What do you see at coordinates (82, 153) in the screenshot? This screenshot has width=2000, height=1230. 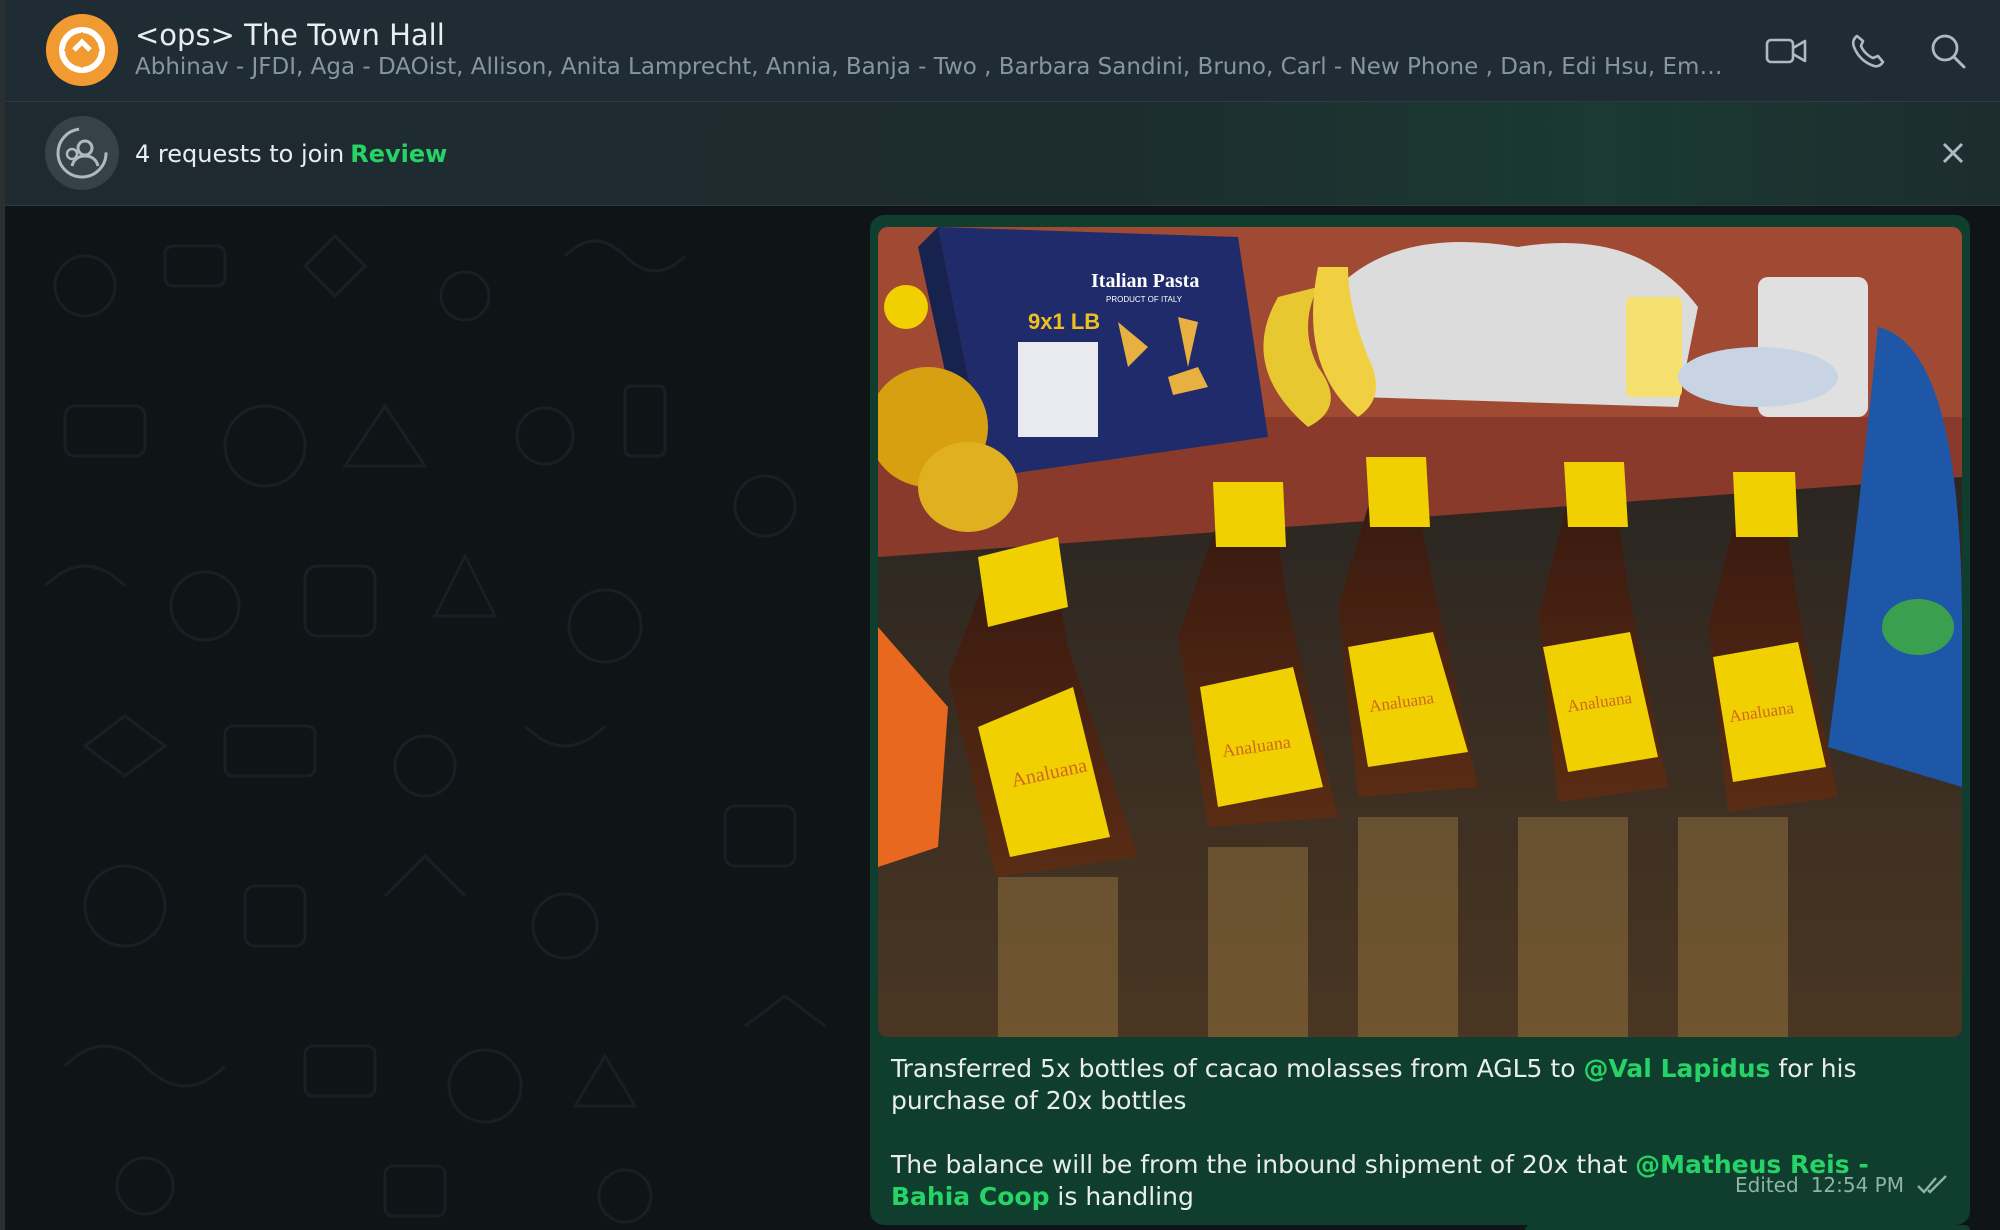 I see `group-requests-icon` at bounding box center [82, 153].